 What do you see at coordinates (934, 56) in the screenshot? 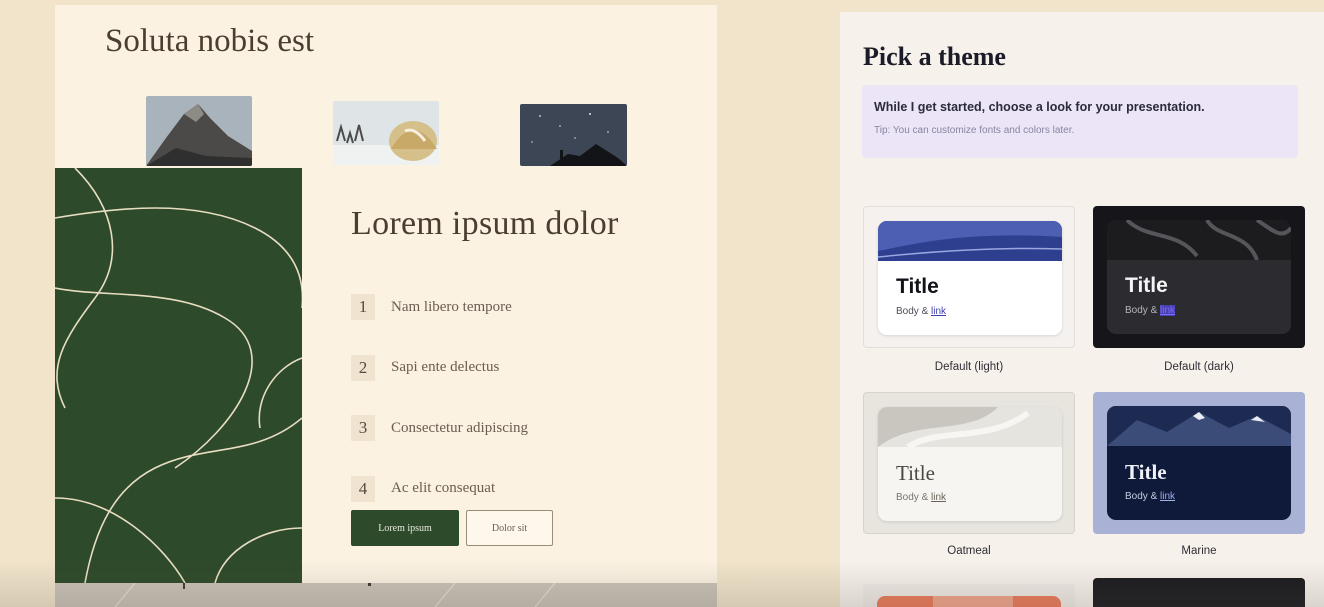
I see `panel-title: Pick a theme` at bounding box center [934, 56].